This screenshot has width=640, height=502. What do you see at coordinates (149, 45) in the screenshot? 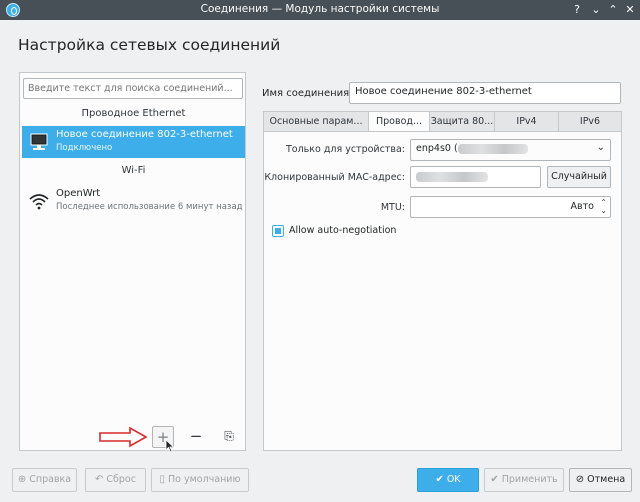
I see `page-title: Настройка сетевых соединений` at bounding box center [149, 45].